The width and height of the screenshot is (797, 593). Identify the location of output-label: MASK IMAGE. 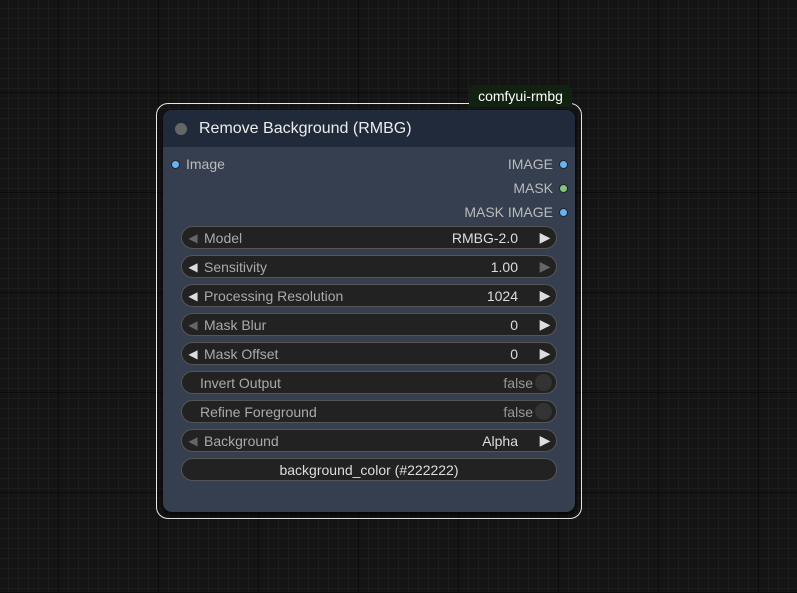
(508, 212).